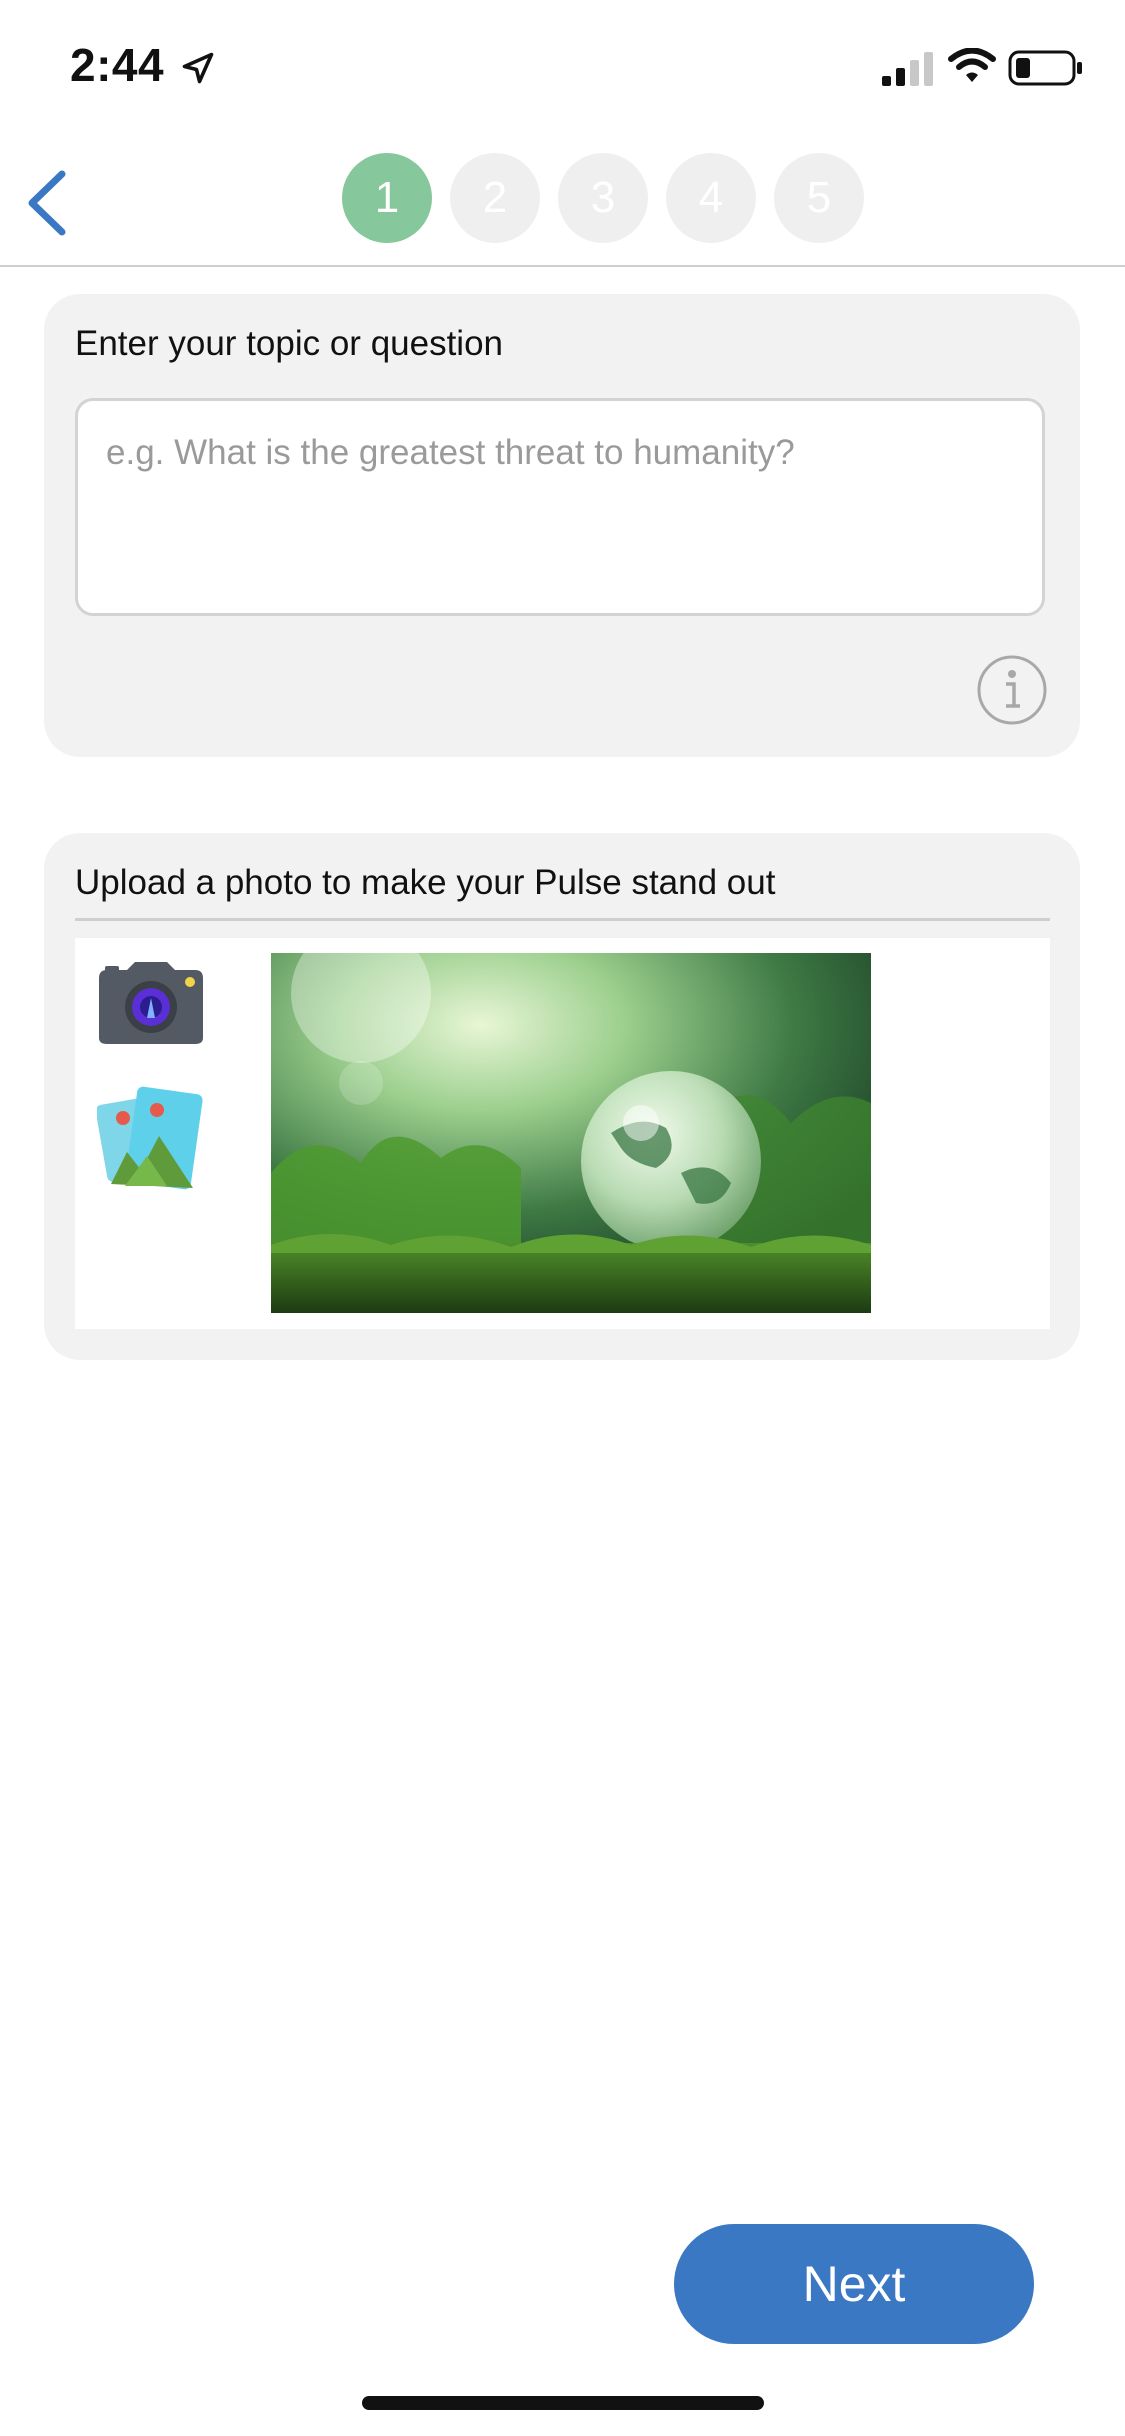 The height and width of the screenshot is (2436, 1125). I want to click on topic-label: Enter your topic or question, so click(289, 343).